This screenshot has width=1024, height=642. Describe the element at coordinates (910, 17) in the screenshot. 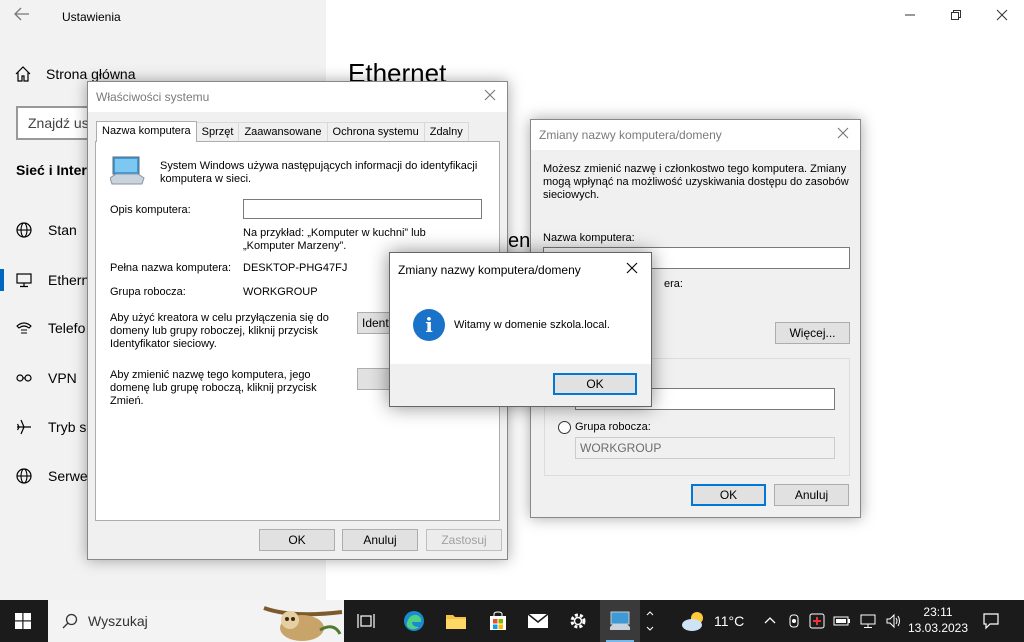

I see `minimize-button` at that location.